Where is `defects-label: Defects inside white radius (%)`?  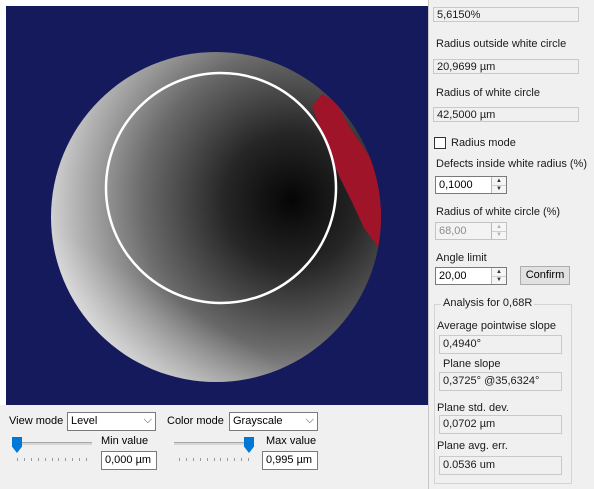 defects-label: Defects inside white radius (%) is located at coordinates (512, 164).